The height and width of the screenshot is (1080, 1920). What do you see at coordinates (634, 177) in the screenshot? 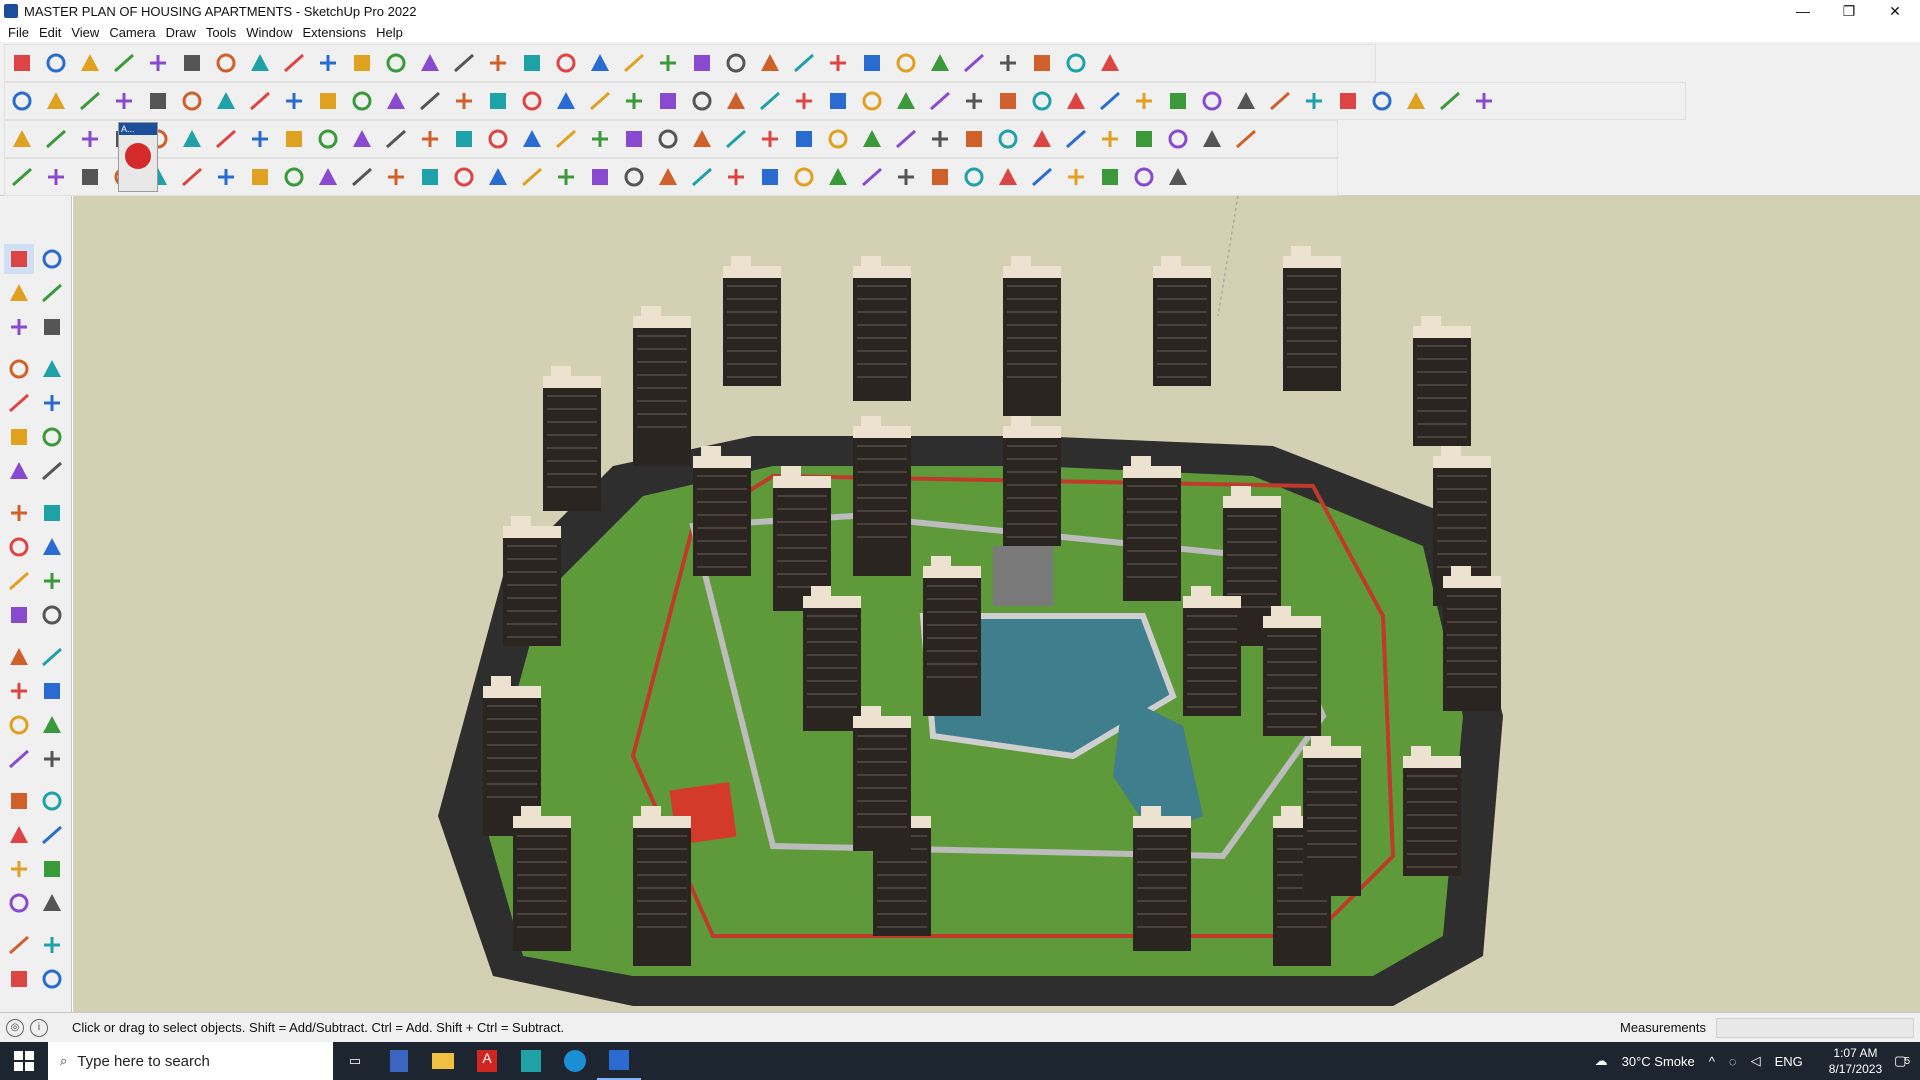
I see `bars-d-tool-icon` at bounding box center [634, 177].